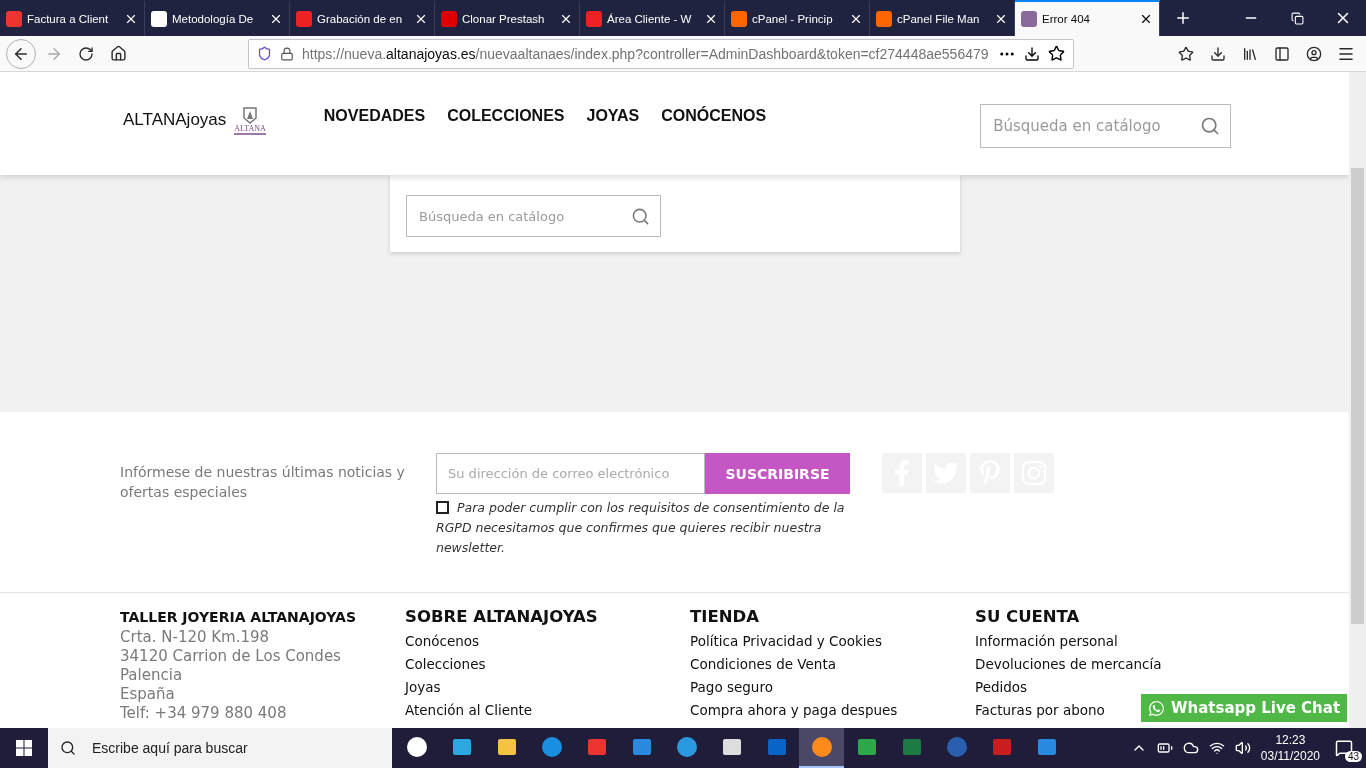 This screenshot has height=768, width=1366. I want to click on footer-link: Facturas por abono, so click(1040, 710).